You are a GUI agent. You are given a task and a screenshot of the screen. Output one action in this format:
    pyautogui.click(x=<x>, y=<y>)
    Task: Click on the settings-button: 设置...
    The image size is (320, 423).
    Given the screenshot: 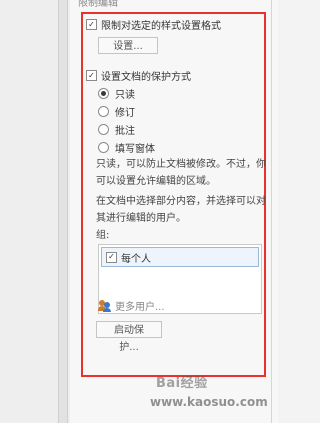 What is the action you would take?
    pyautogui.click(x=128, y=45)
    